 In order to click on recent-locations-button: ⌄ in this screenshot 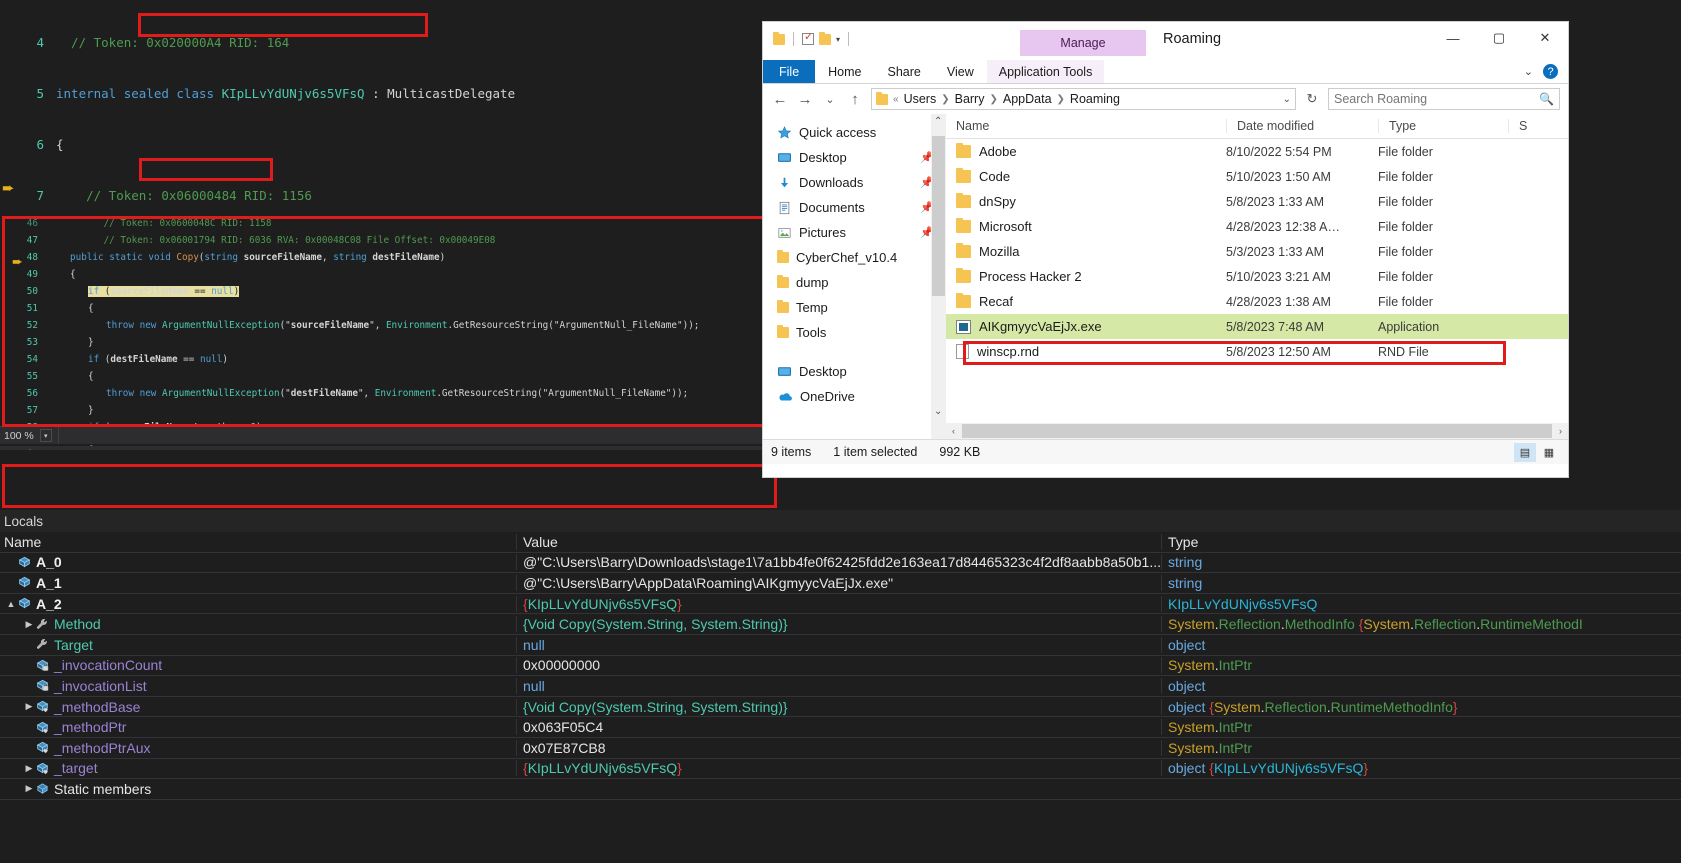, I will do `click(830, 99)`.